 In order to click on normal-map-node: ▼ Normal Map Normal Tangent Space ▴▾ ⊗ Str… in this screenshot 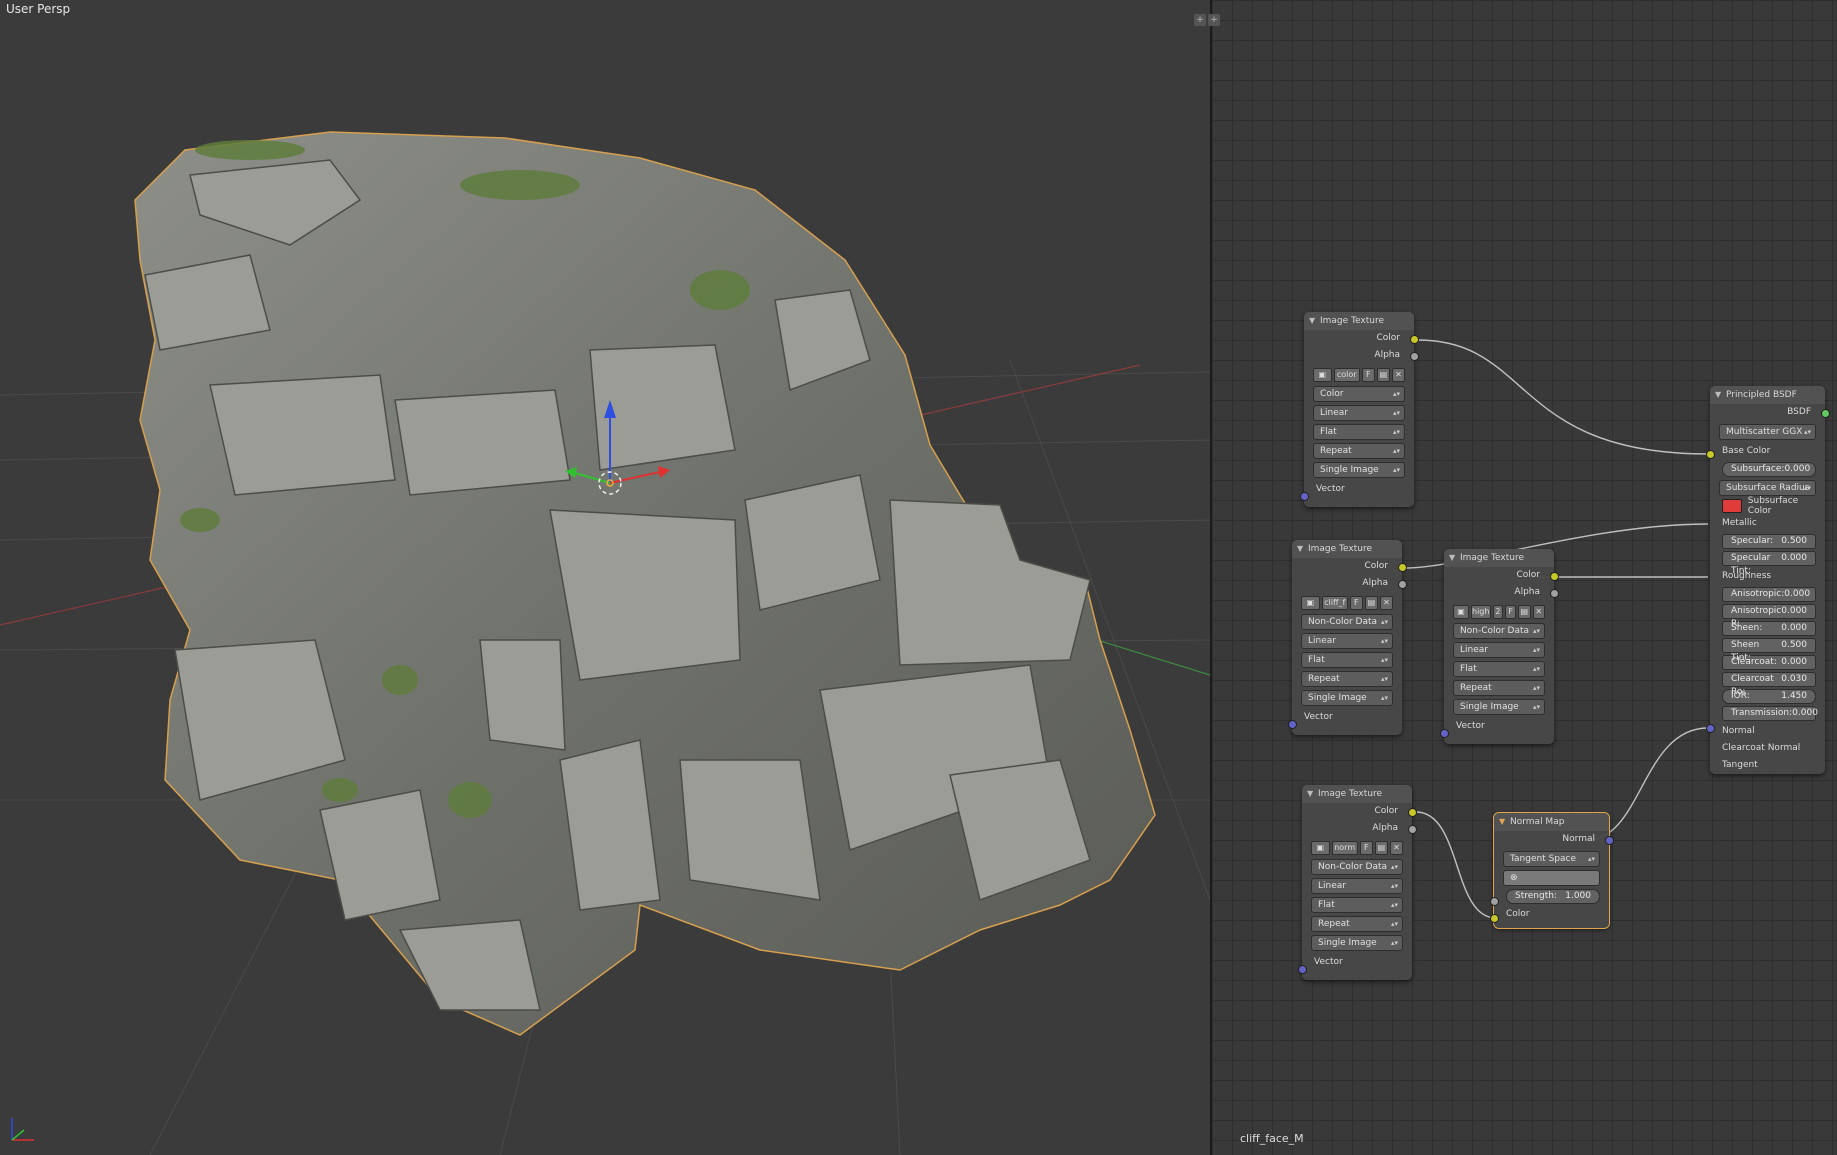, I will do `click(1552, 870)`.